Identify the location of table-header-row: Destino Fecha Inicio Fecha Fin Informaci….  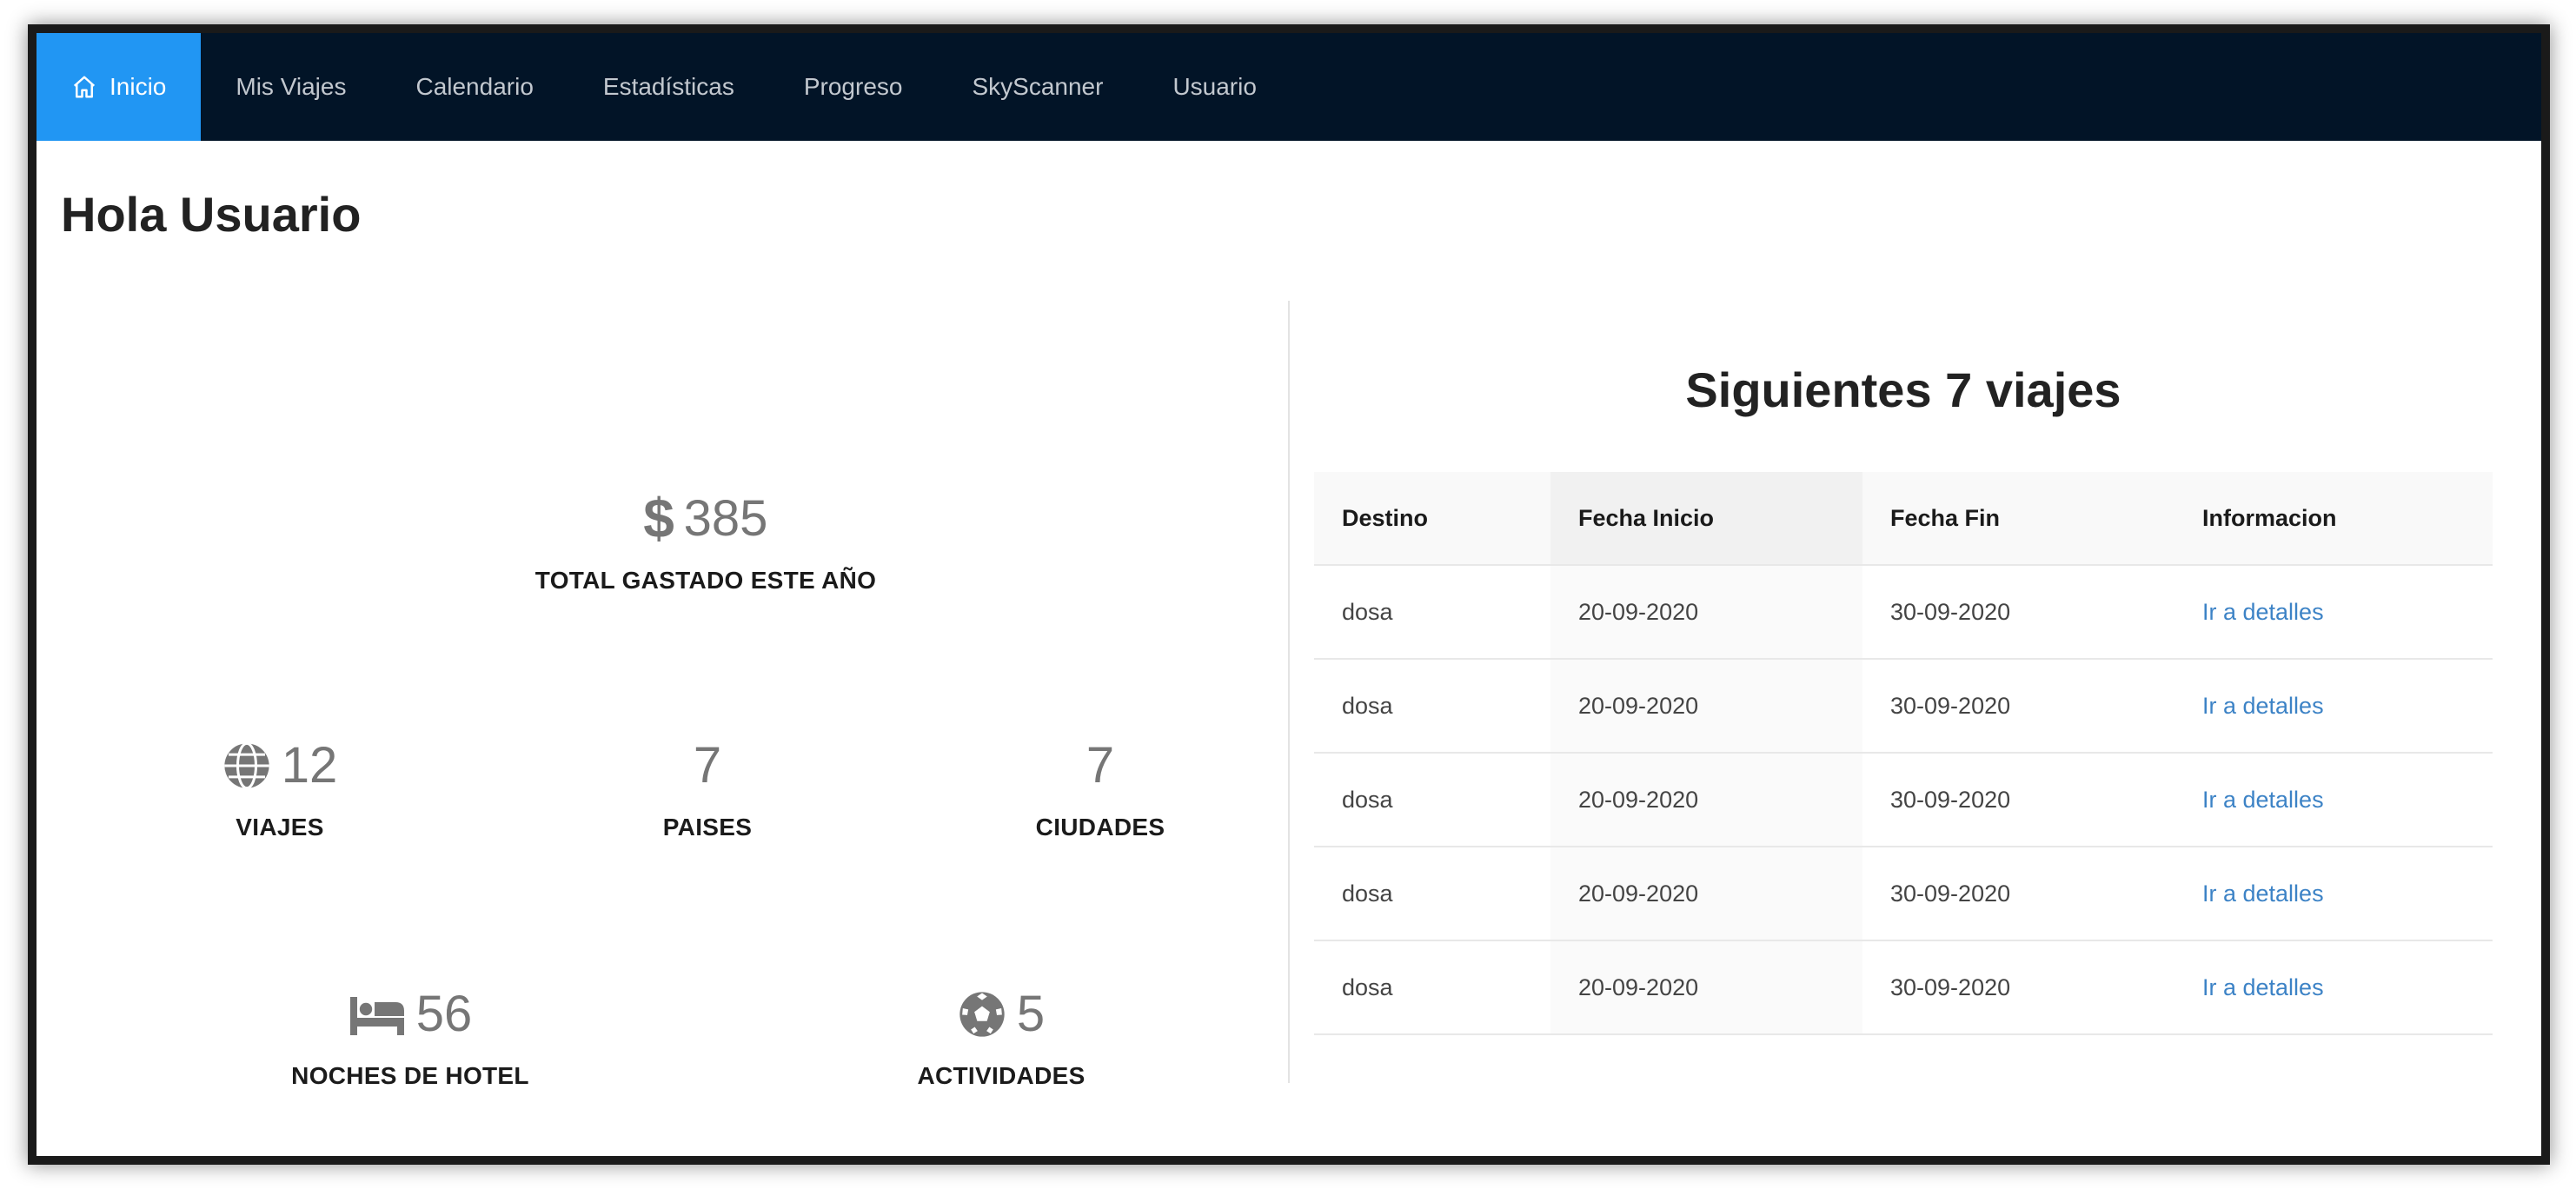
(1903, 519).